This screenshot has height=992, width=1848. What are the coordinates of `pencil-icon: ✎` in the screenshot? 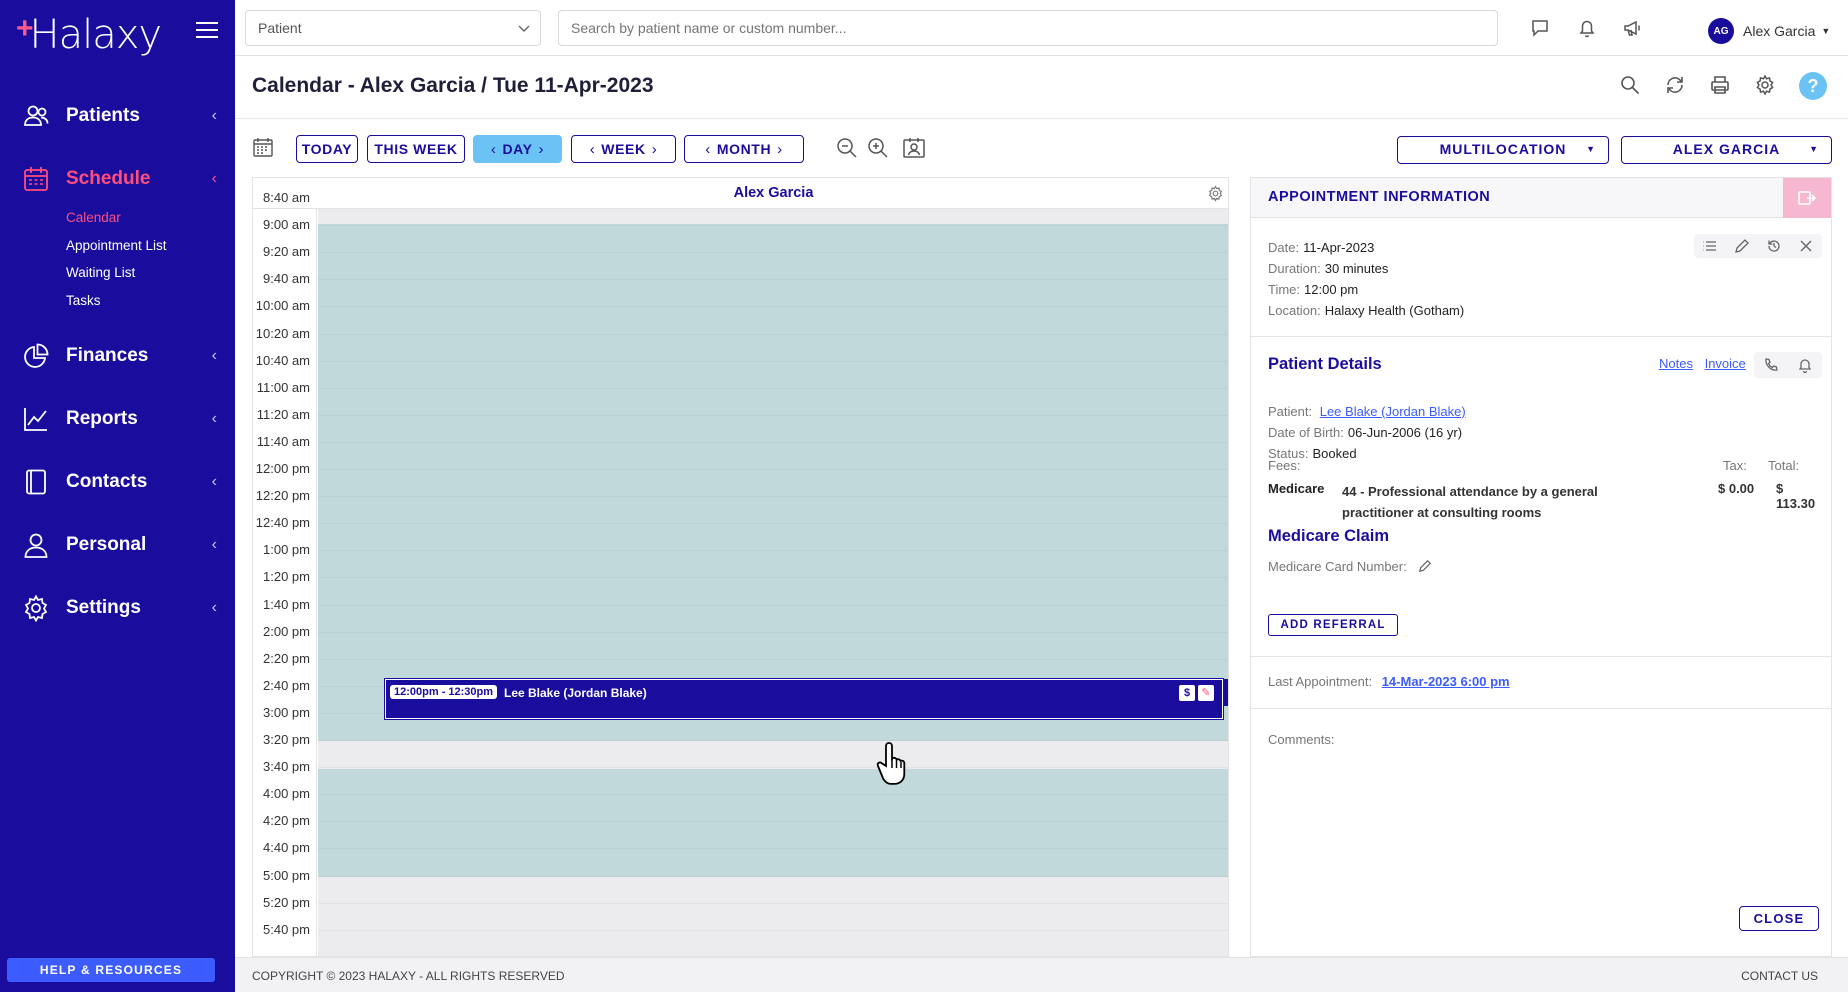 It's located at (1206, 693).